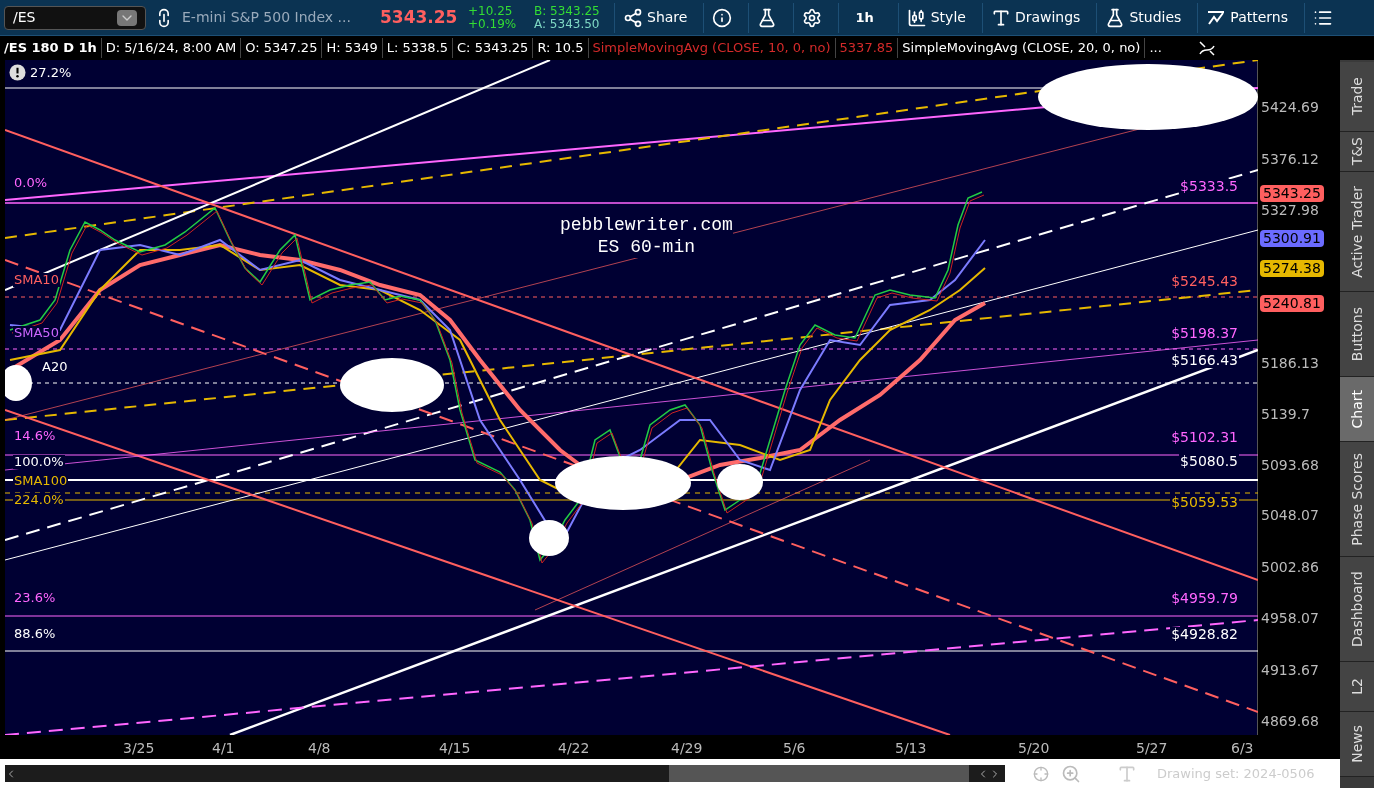  What do you see at coordinates (1290, 567) in the screenshot?
I see `price-axis-label: 5002.86` at bounding box center [1290, 567].